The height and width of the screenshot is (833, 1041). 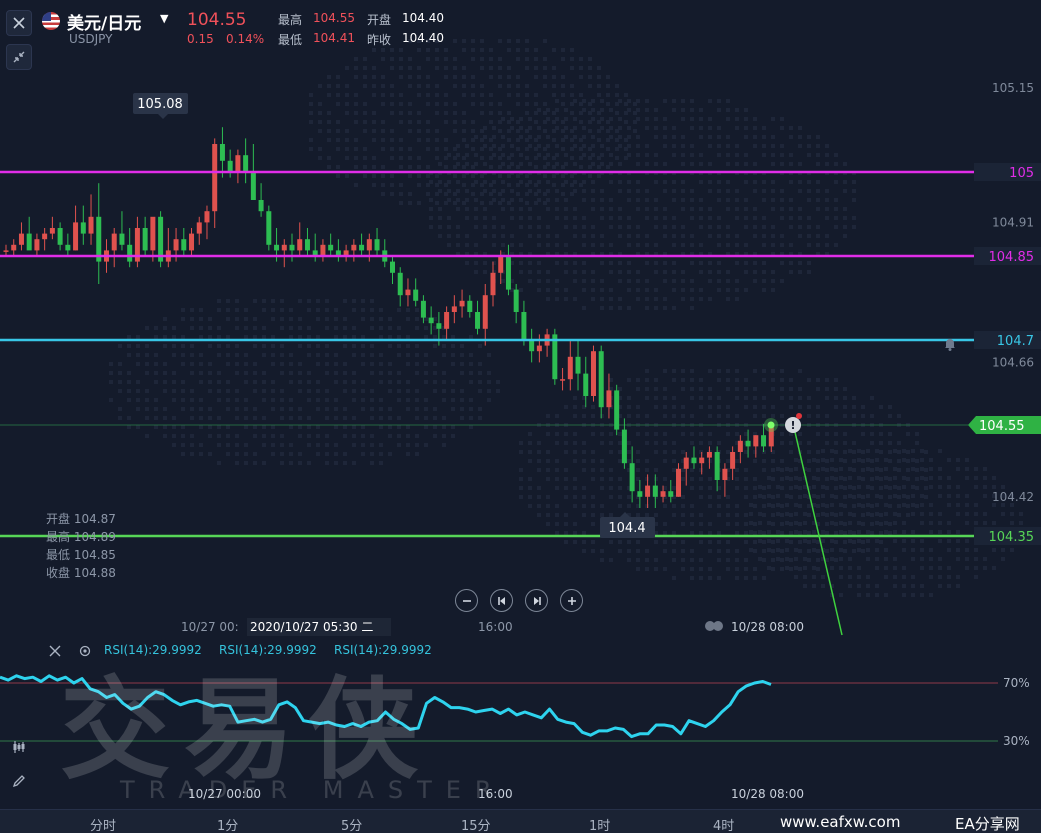 I want to click on price-change-percent: 0.14%, so click(x=245, y=39).